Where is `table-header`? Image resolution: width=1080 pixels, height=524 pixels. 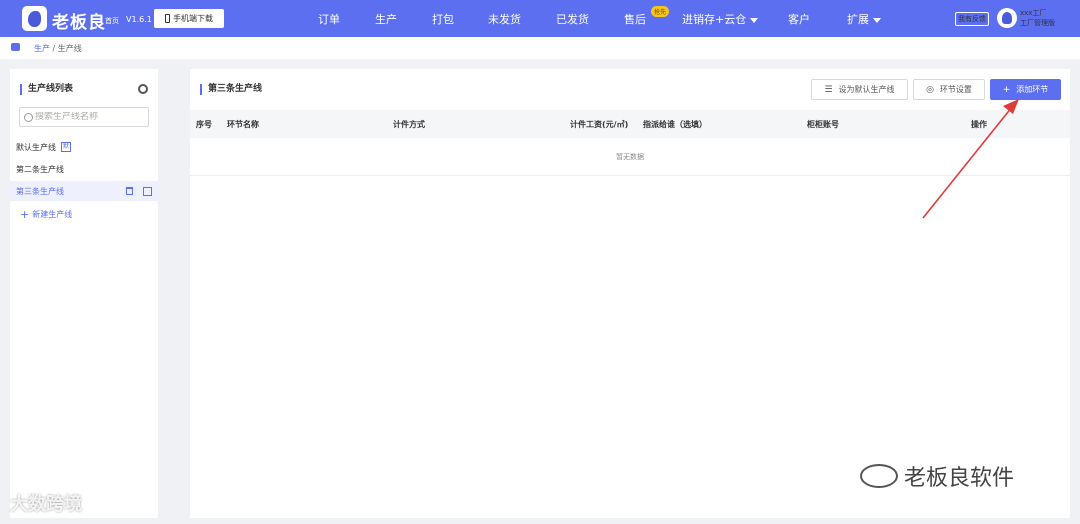
table-header is located at coordinates (630, 124).